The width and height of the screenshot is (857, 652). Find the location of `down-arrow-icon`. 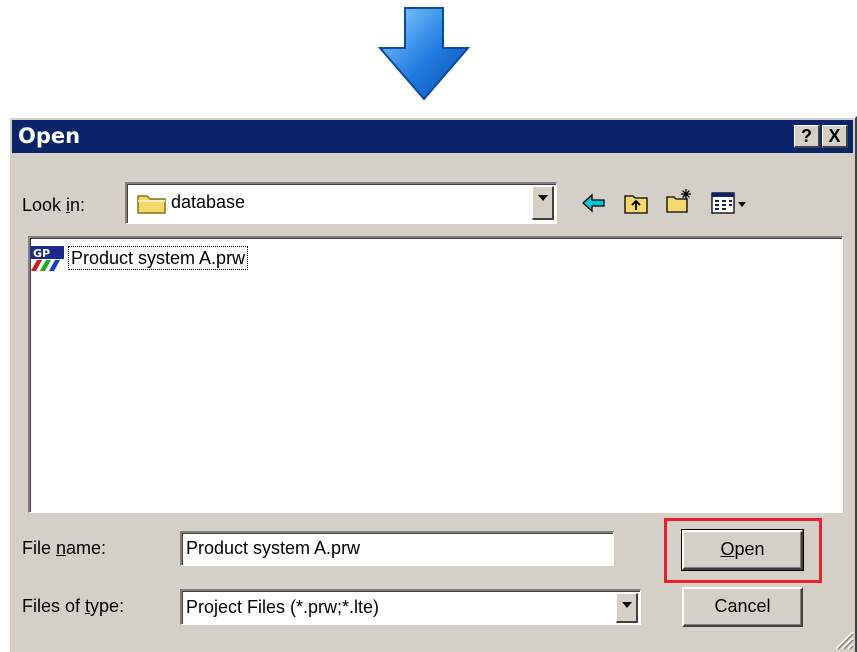

down-arrow-icon is located at coordinates (424, 54).